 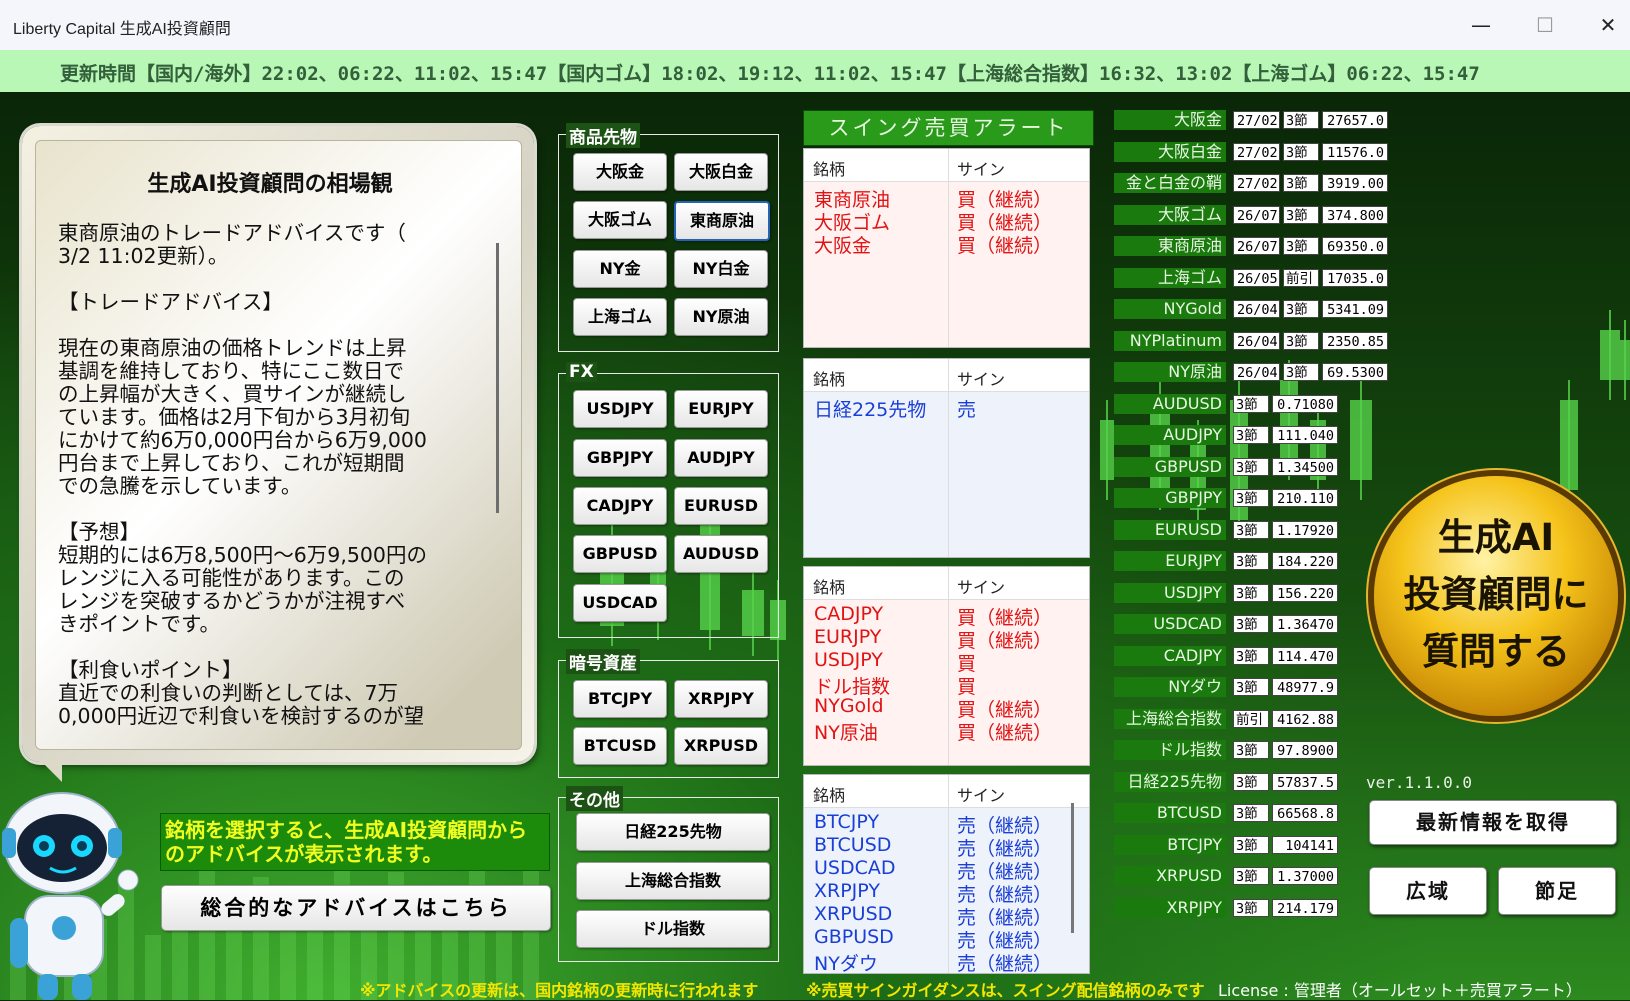 I want to click on price-value: 111.040, so click(x=1305, y=435).